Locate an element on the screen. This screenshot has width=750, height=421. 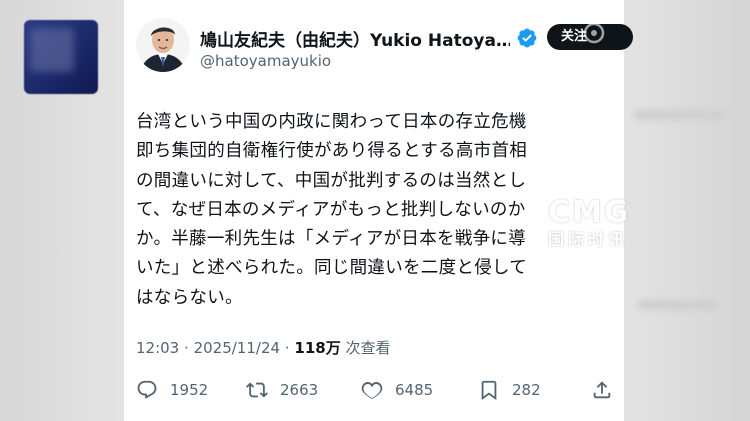
views-count: 118万 is located at coordinates (317, 348).